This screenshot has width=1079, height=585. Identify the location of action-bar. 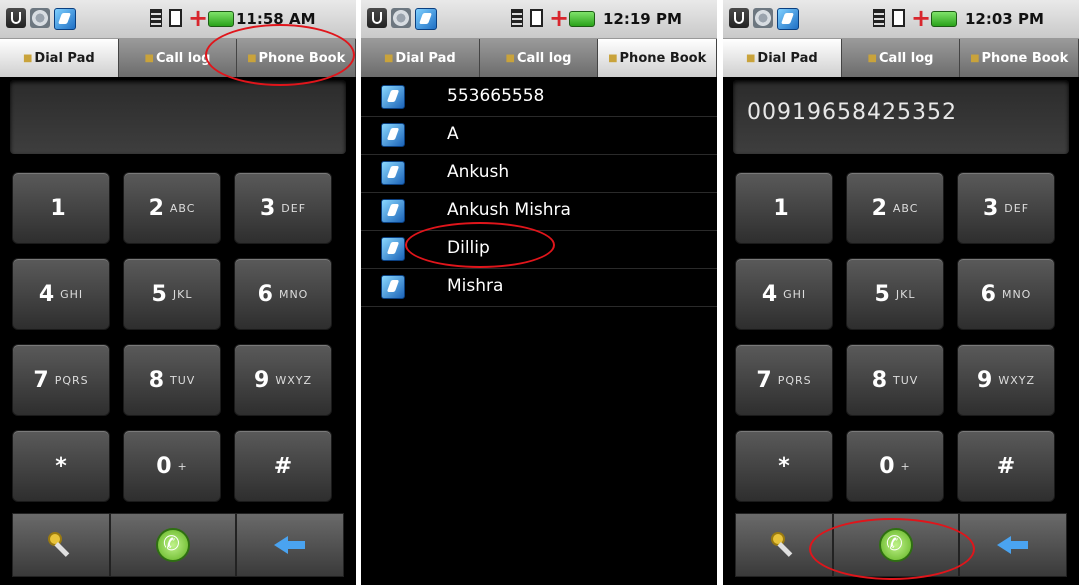
(178, 545).